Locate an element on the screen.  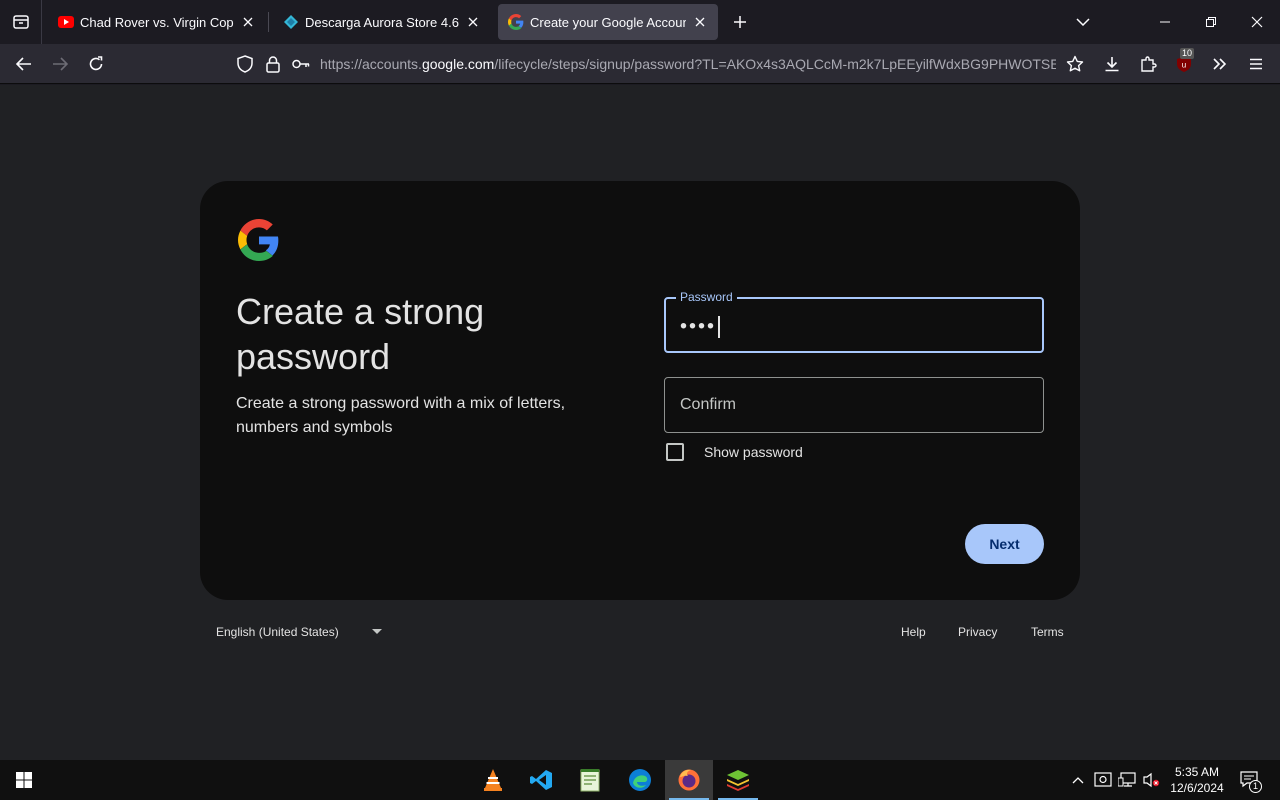
restore-button is located at coordinates (1211, 22).